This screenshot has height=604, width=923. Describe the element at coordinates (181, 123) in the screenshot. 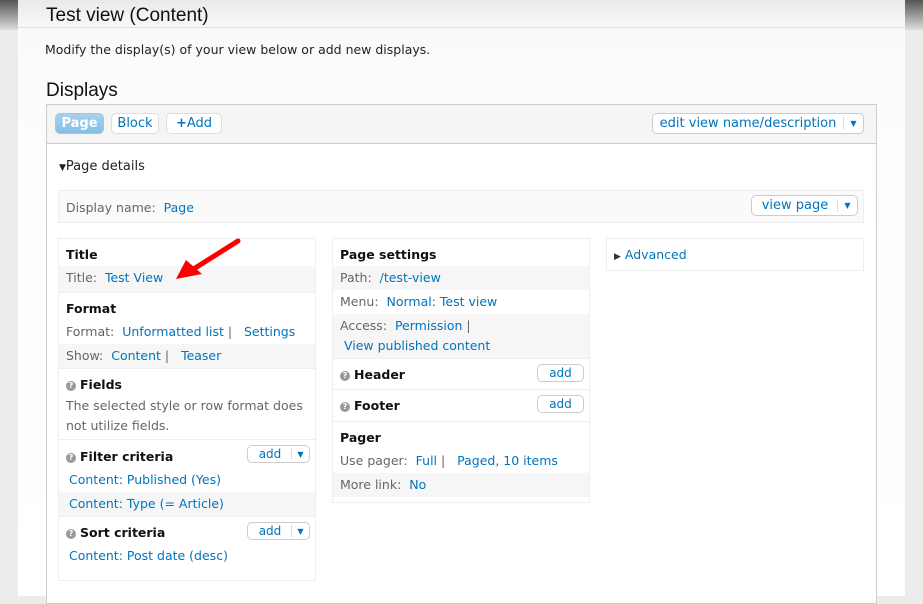

I see `plus-icon: +` at that location.